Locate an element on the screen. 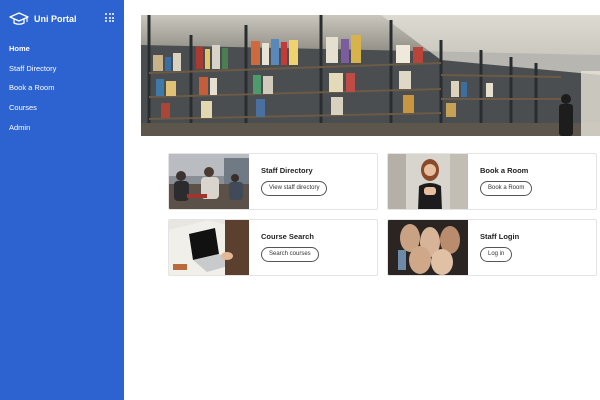  card-title: Course Search is located at coordinates (287, 236).